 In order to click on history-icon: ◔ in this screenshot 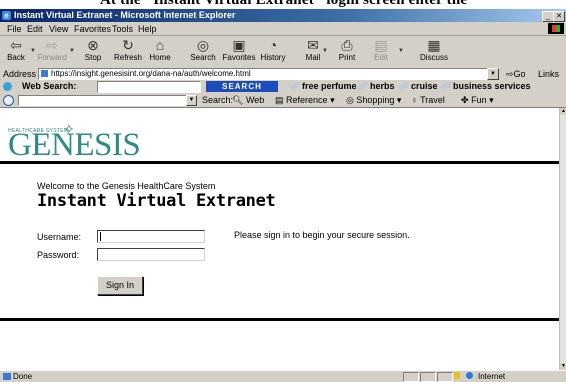, I will do `click(273, 45)`.